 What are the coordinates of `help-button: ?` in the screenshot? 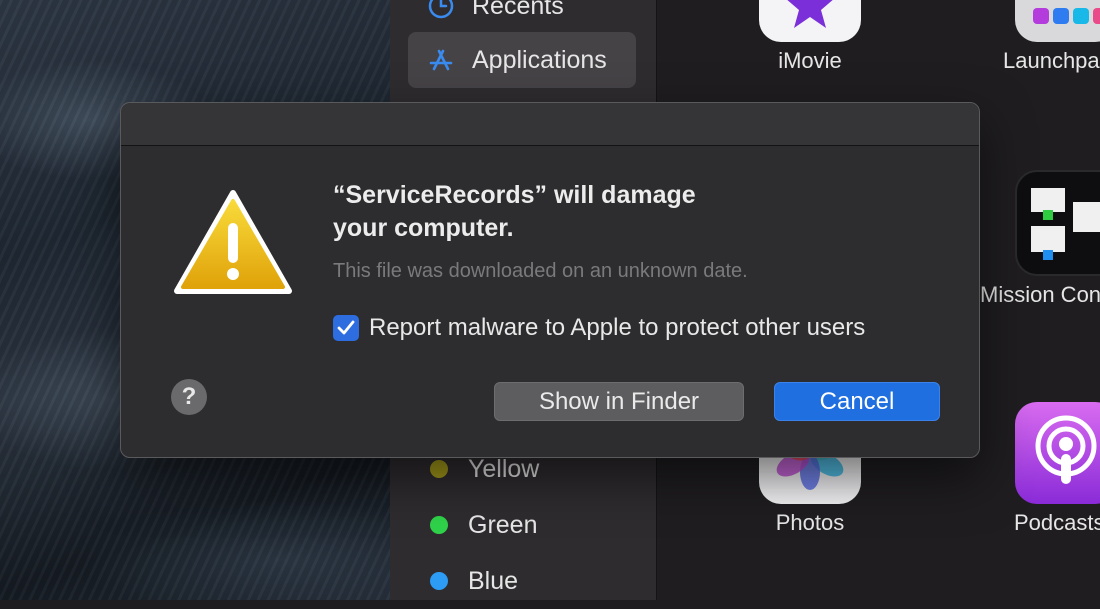 It's located at (189, 397).